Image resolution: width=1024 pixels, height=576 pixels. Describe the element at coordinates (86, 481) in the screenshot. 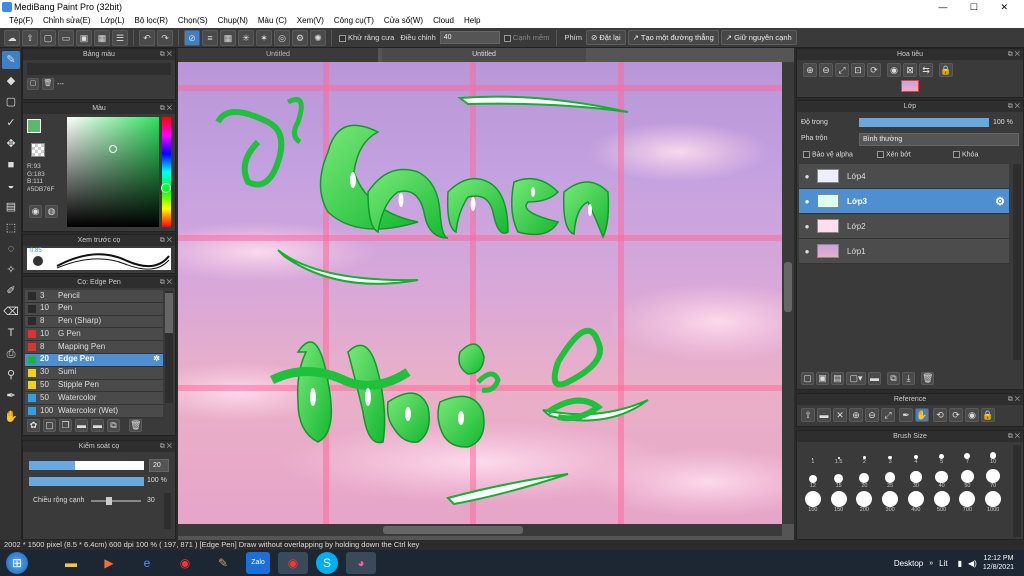

I see `brush-opacity-slider` at that location.